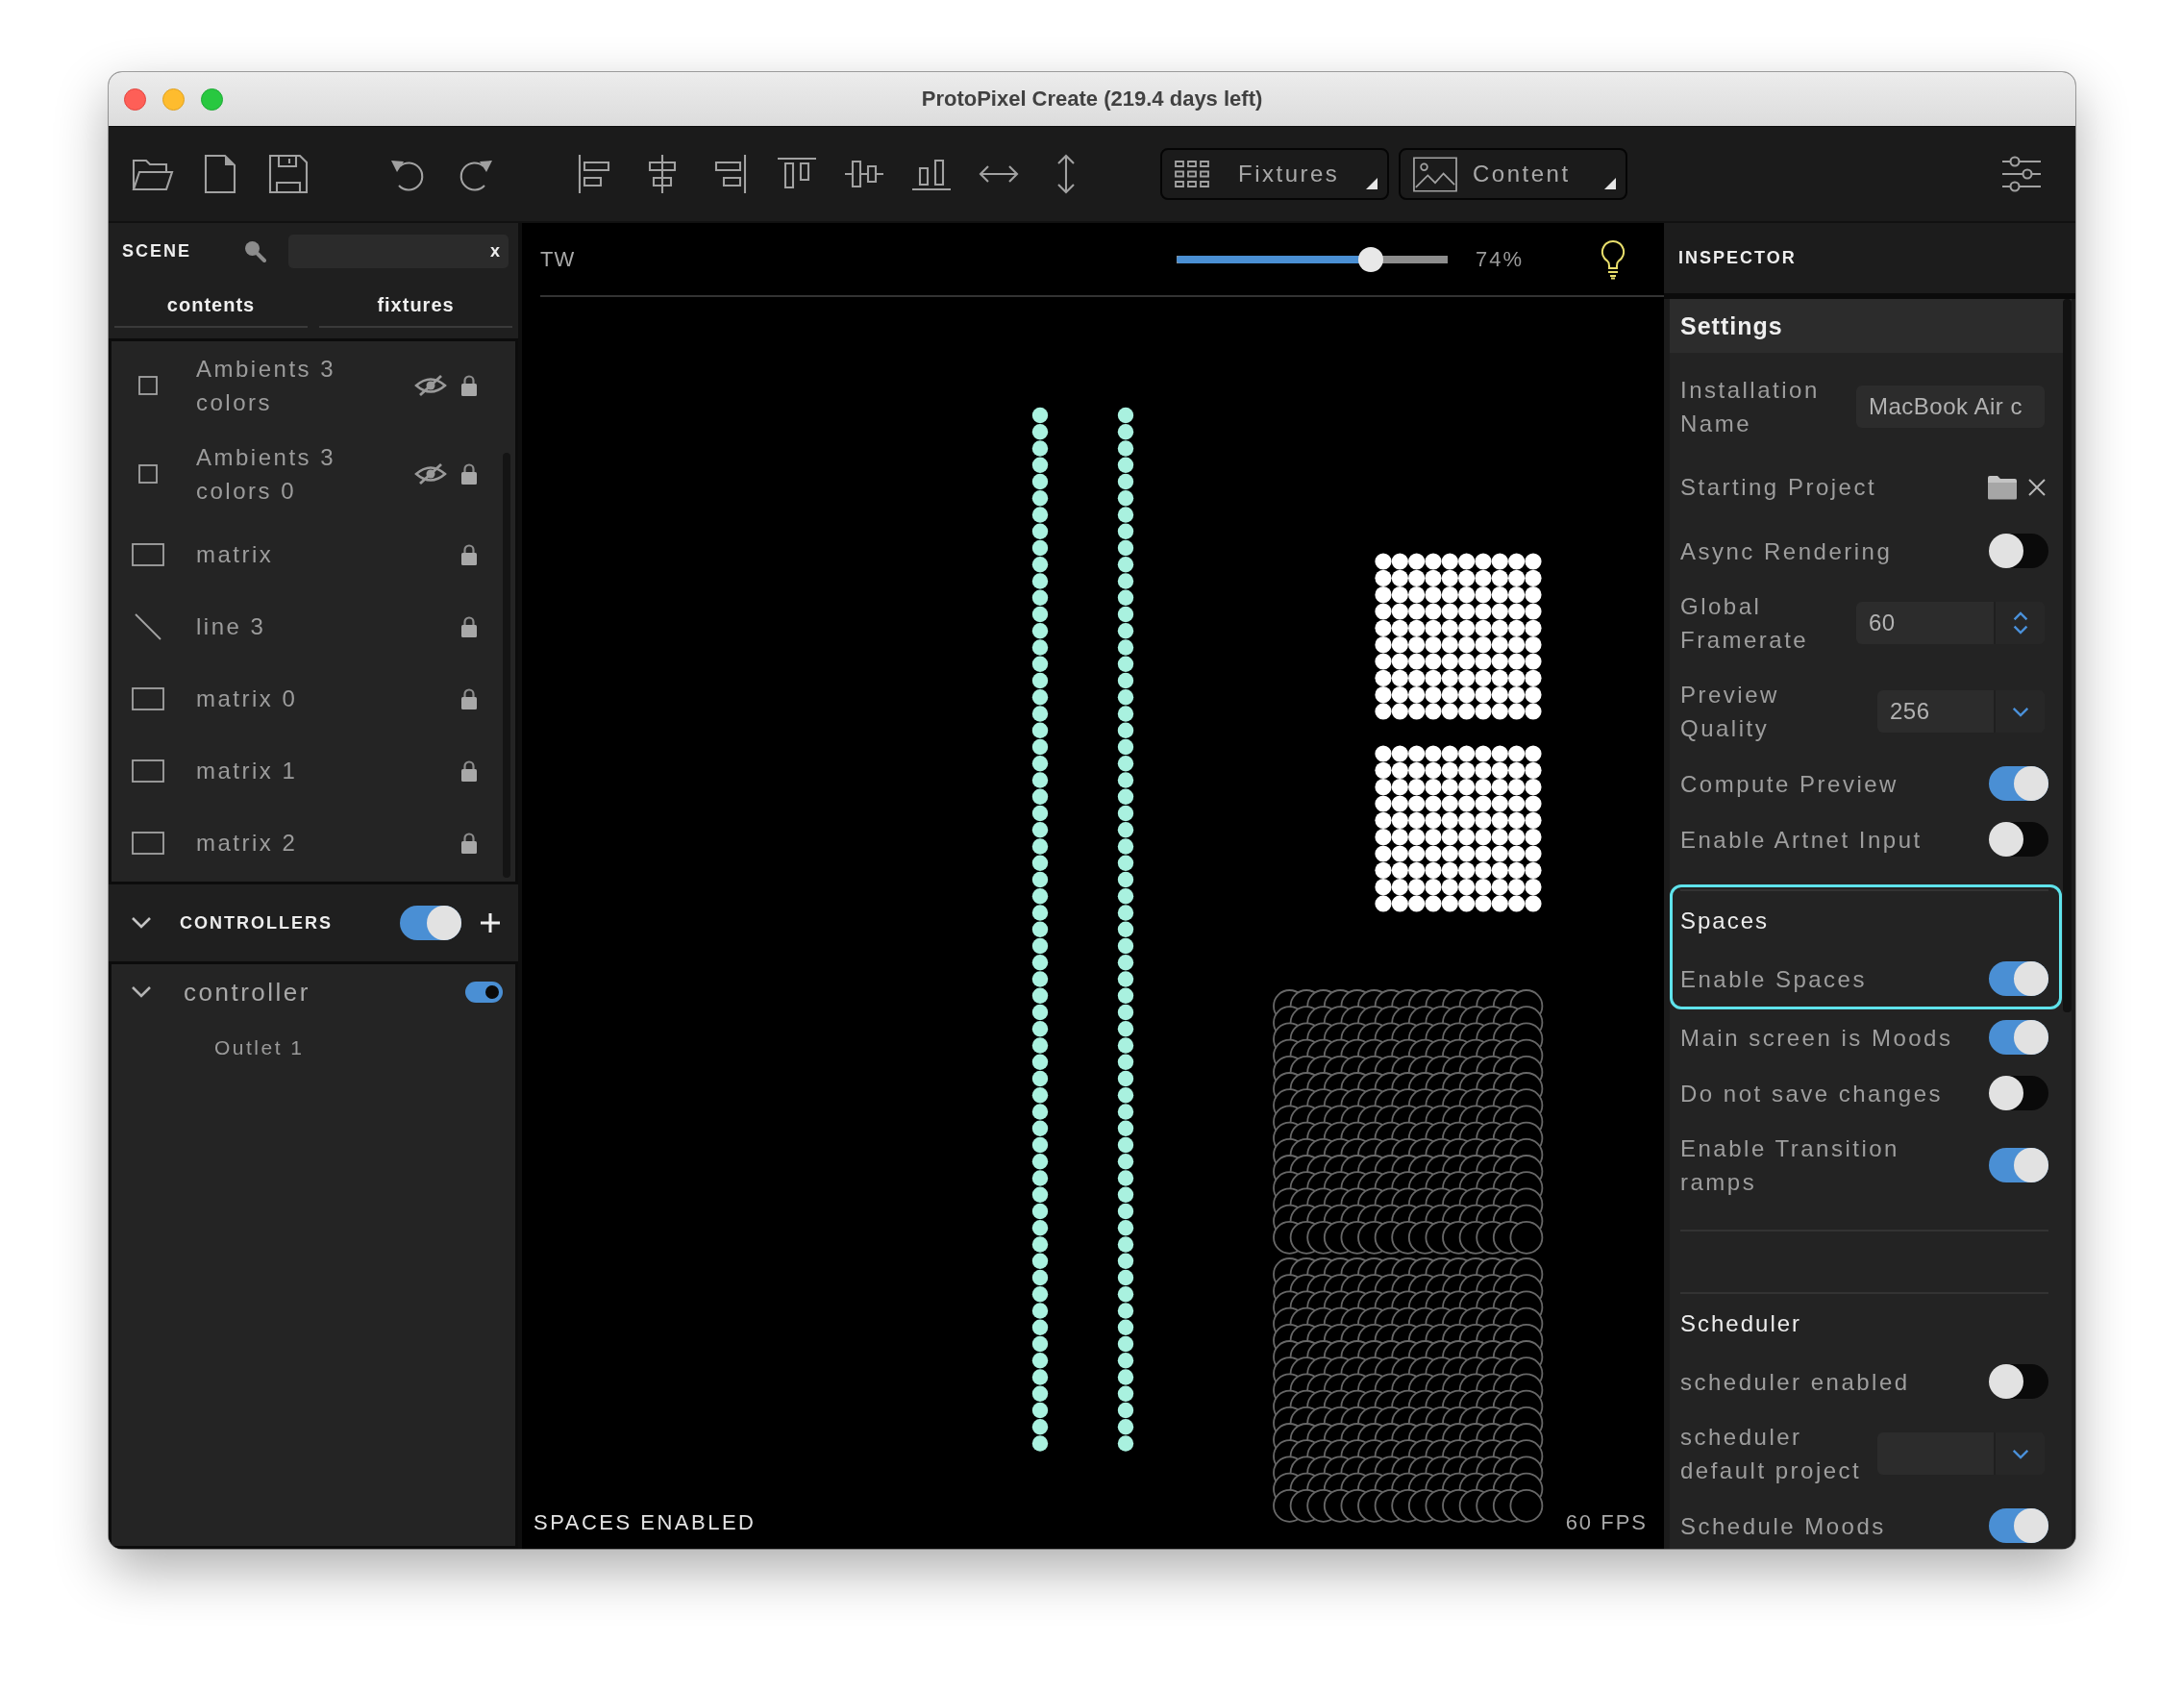 Image resolution: width=2184 pixels, height=1692 pixels. Describe the element at coordinates (1772, 1454) in the screenshot. I see `setting-label: scheduler default project` at that location.